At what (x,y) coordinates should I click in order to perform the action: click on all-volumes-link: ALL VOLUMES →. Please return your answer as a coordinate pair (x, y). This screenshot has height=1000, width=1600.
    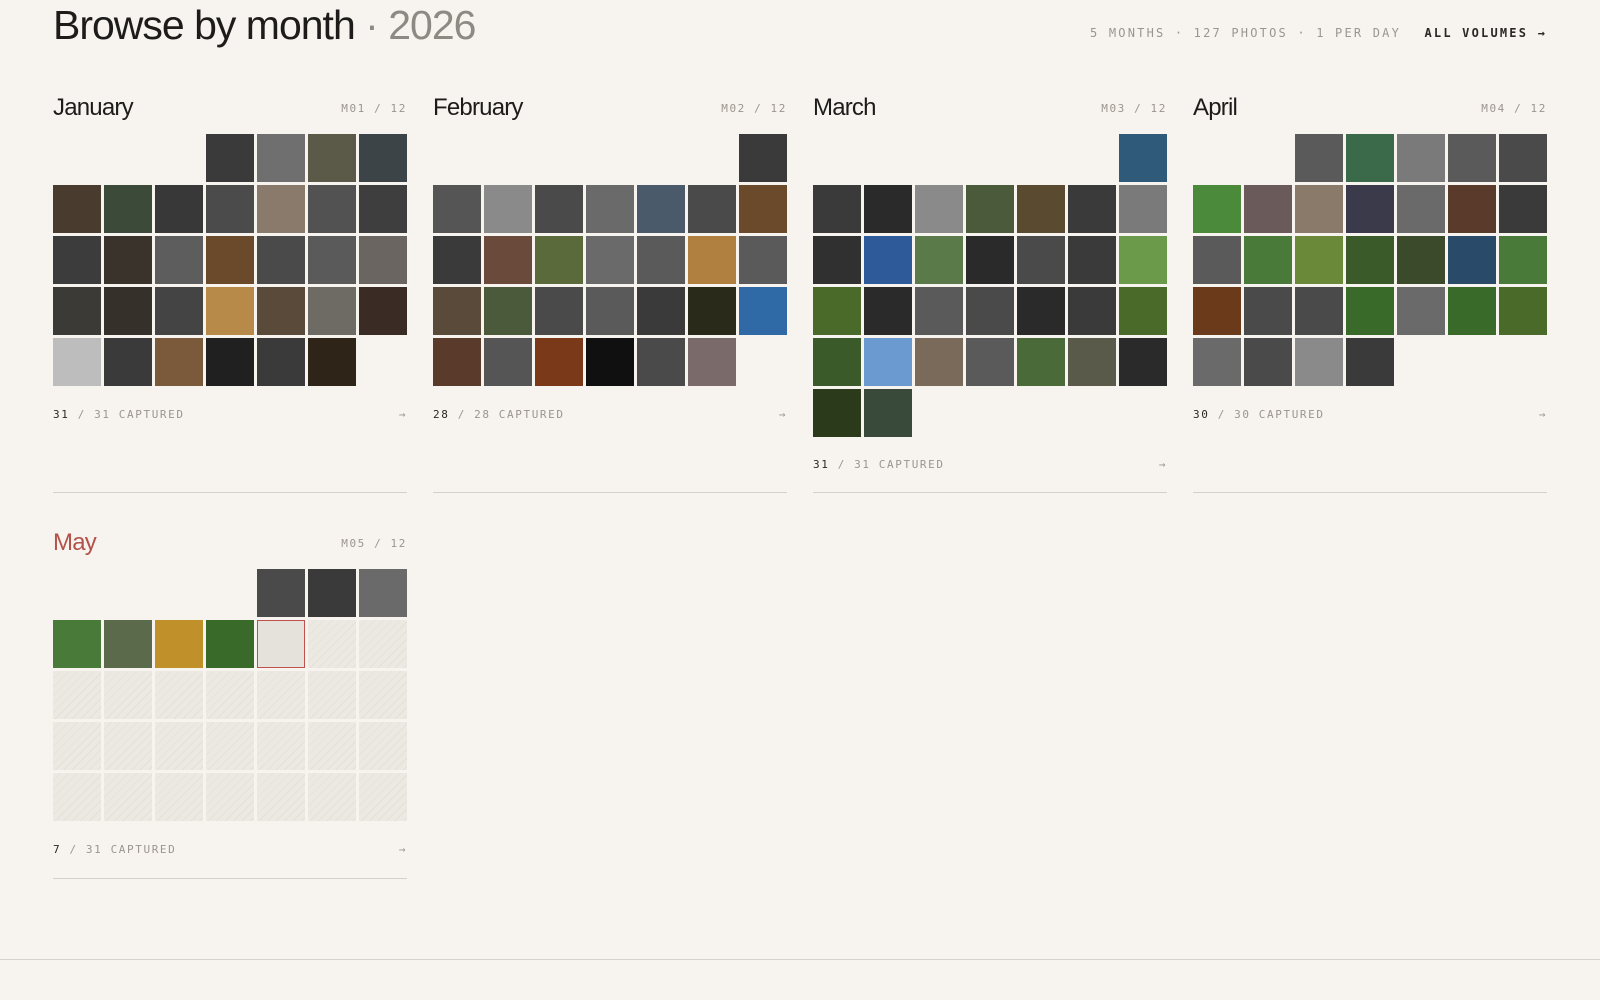
    Looking at the image, I should click on (1485, 33).